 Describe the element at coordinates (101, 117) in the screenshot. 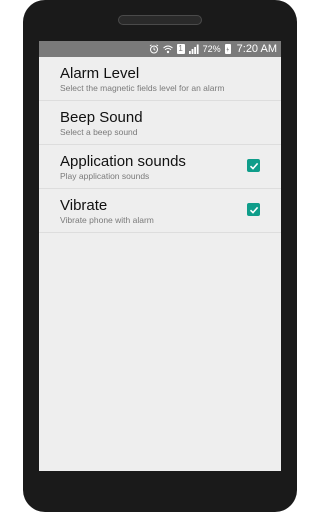

I see `setting-title: Beep Sound` at that location.